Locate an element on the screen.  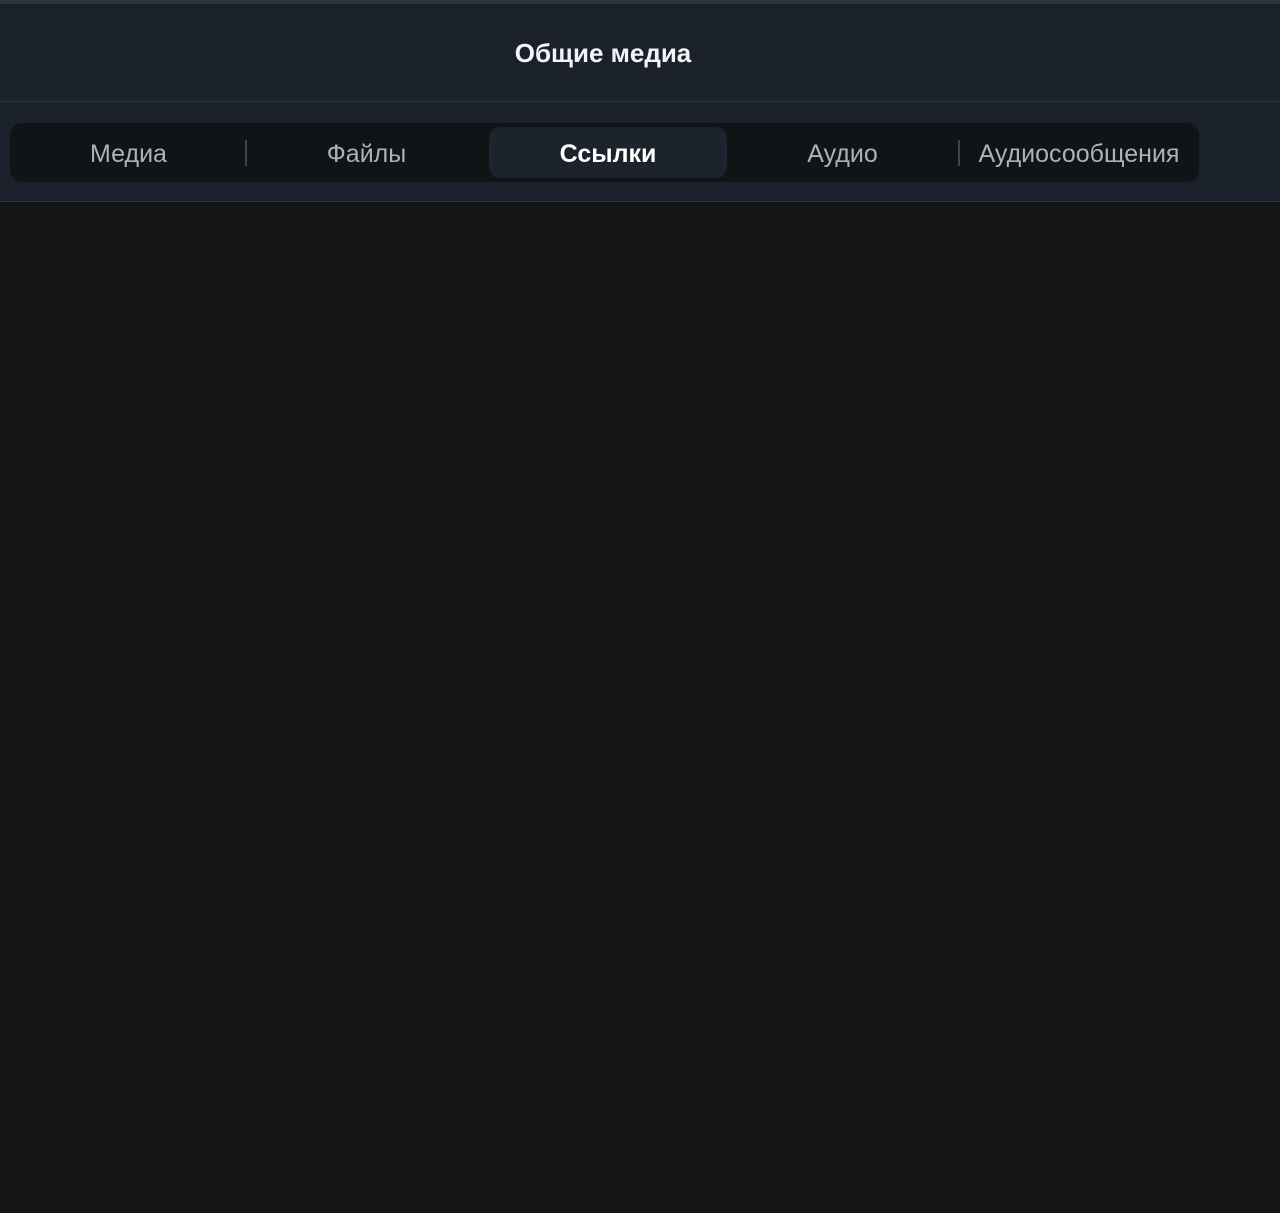
header-bar: Общие медиа is located at coordinates (640, 53).